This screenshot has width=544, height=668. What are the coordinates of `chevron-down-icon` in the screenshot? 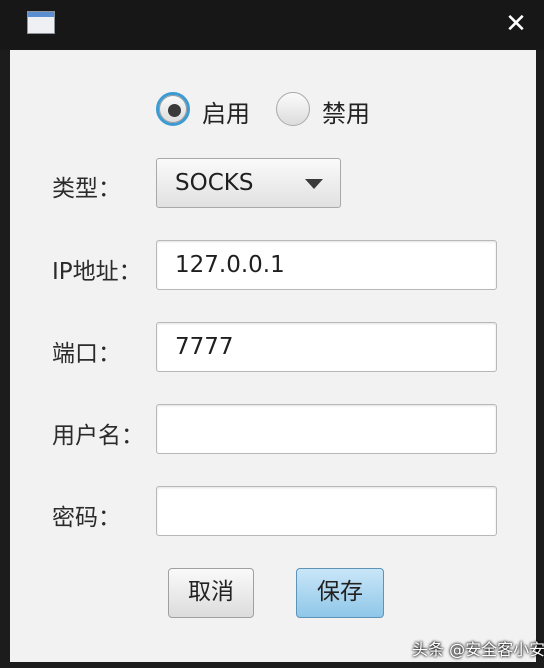 It's located at (314, 184).